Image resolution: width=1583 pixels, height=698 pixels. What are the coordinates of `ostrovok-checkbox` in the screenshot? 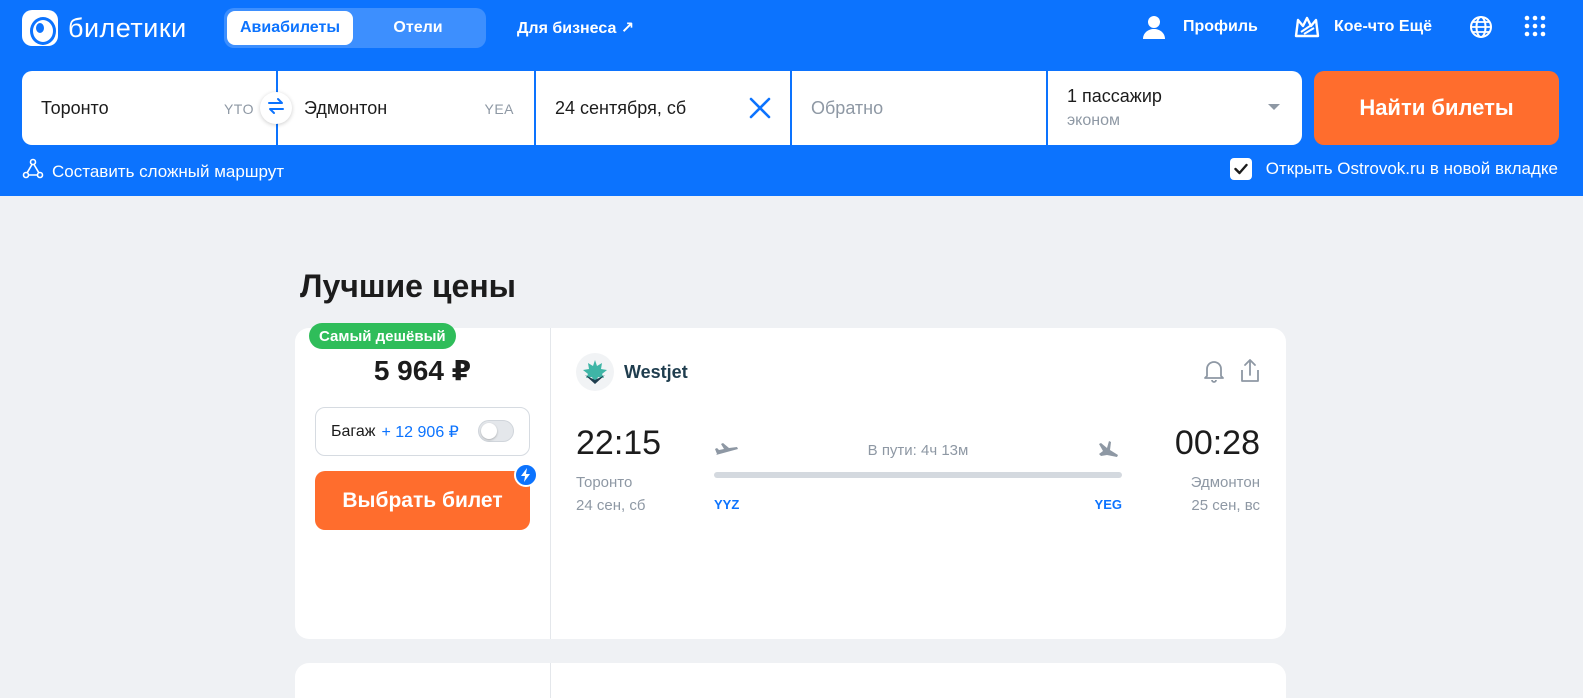 It's located at (1240, 169).